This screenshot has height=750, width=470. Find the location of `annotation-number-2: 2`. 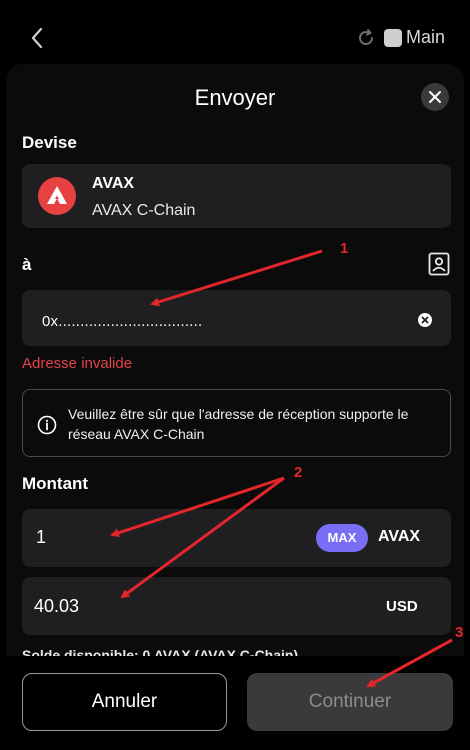

annotation-number-2: 2 is located at coordinates (298, 472).